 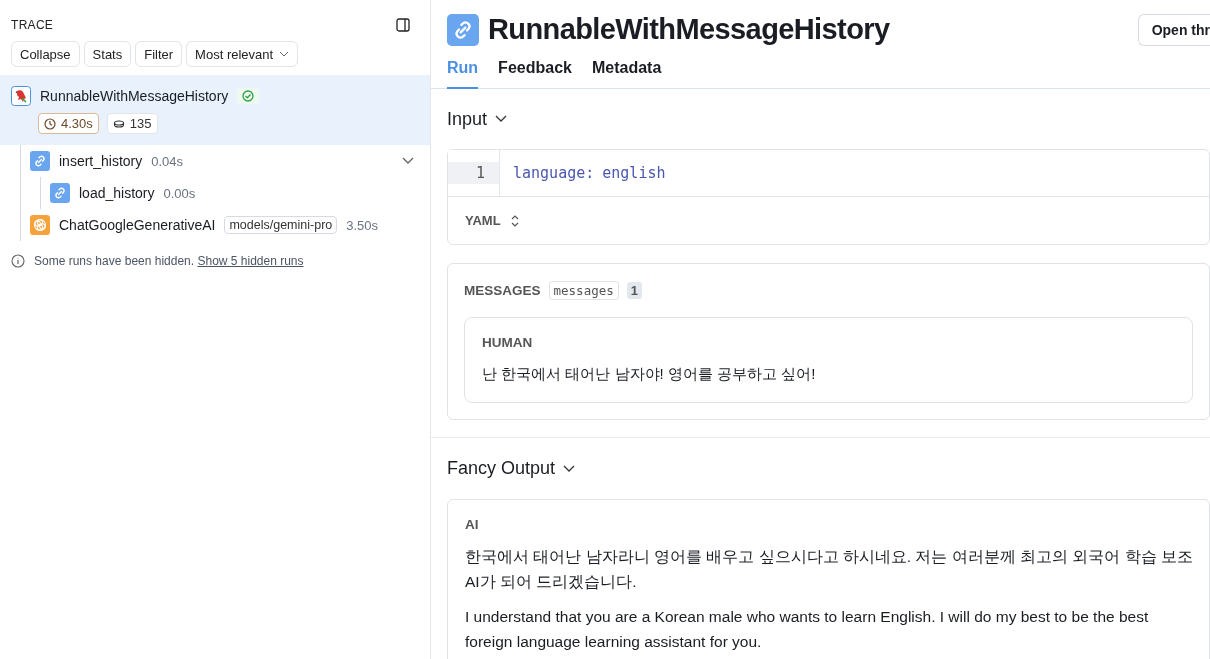 I want to click on toolbar-button: Collapse, so click(x=45, y=54).